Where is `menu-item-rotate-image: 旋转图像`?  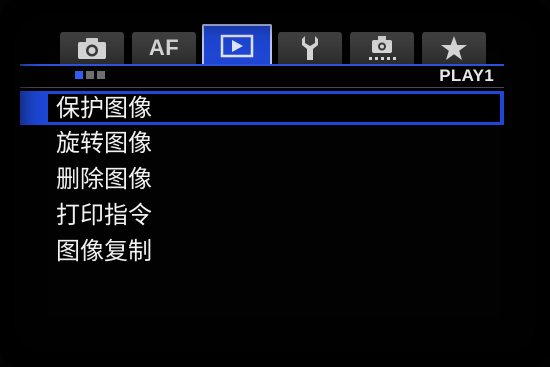
menu-item-rotate-image: 旋转图像 is located at coordinates (262, 143).